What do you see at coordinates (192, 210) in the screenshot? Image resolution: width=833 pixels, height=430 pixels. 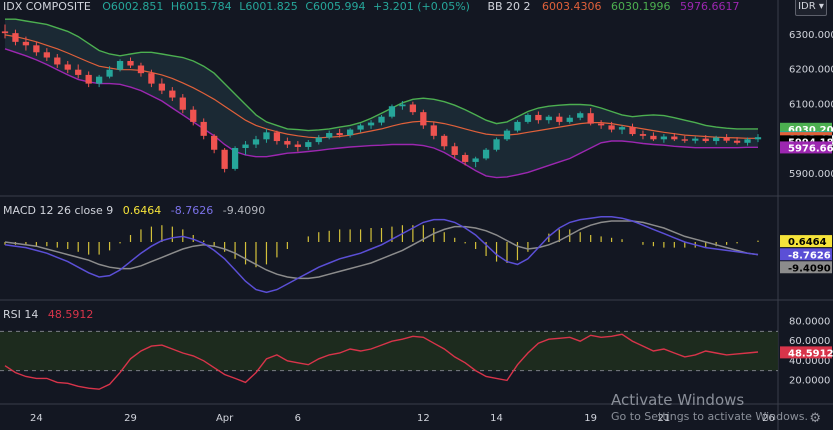 I see `macd-value: -8.7626` at bounding box center [192, 210].